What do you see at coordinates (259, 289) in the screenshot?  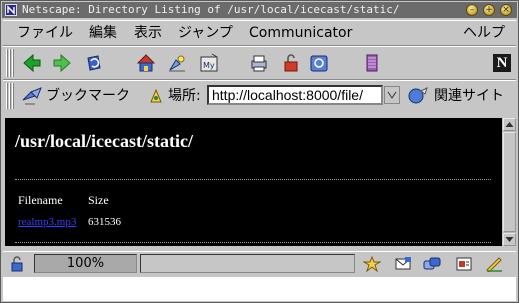 I see `bottom-white-strip` at bounding box center [259, 289].